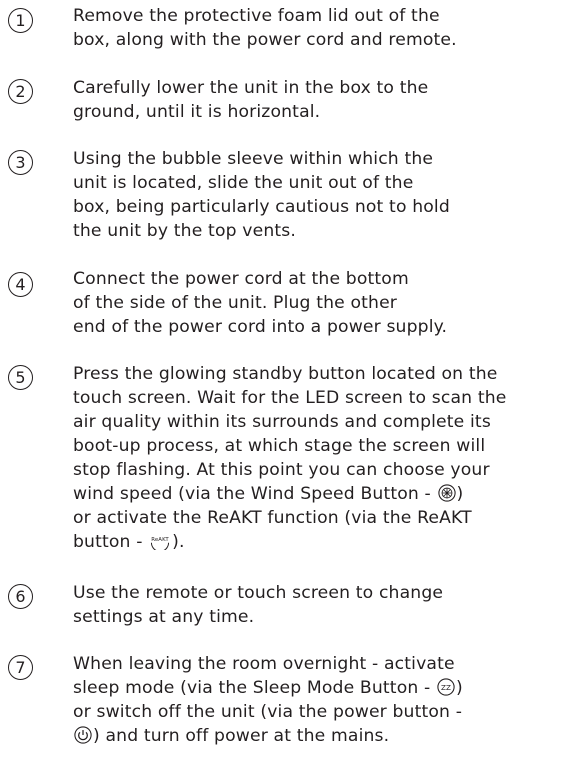 Image resolution: width=578 pixels, height=757 pixels. What do you see at coordinates (20, 377) in the screenshot?
I see `step-number-5: 5` at bounding box center [20, 377].